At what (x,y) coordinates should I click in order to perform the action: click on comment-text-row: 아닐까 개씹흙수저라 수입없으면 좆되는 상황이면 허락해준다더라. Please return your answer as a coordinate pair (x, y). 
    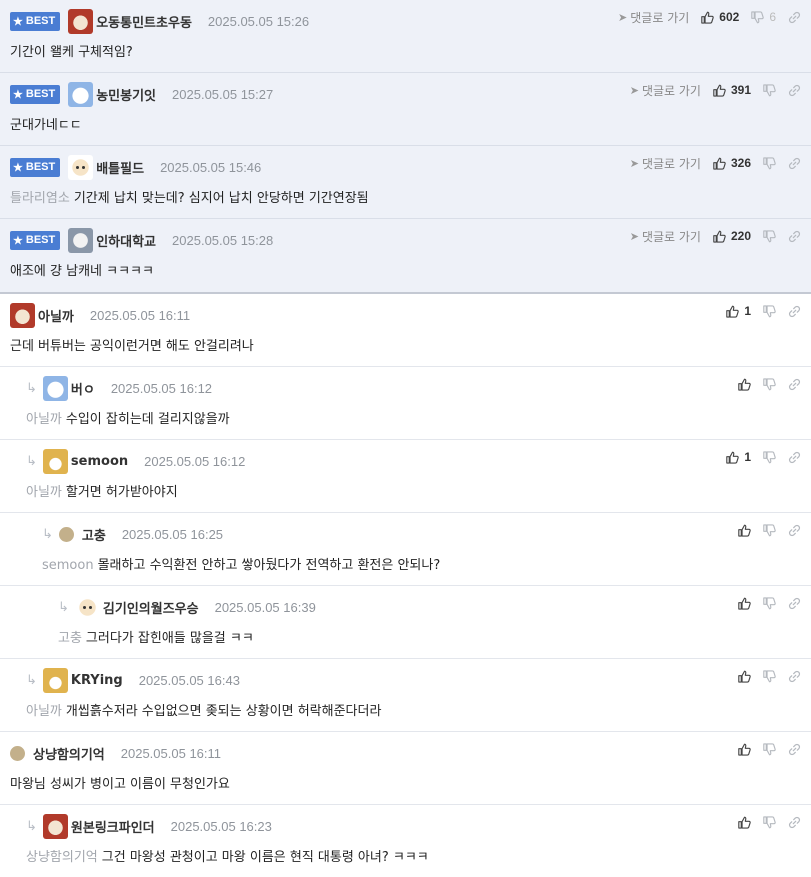
    Looking at the image, I should click on (203, 709).